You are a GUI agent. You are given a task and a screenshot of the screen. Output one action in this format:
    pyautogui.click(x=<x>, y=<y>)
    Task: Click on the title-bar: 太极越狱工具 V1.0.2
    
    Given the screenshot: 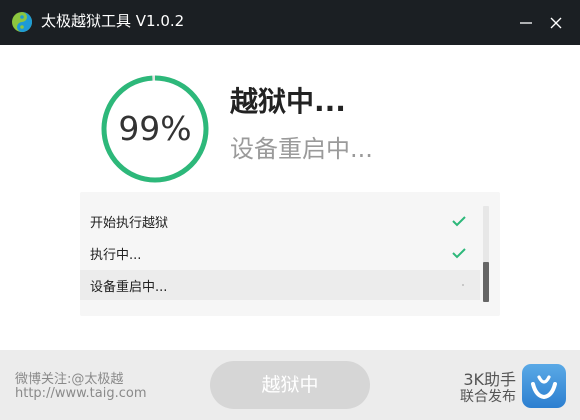 What is the action you would take?
    pyautogui.click(x=290, y=22)
    